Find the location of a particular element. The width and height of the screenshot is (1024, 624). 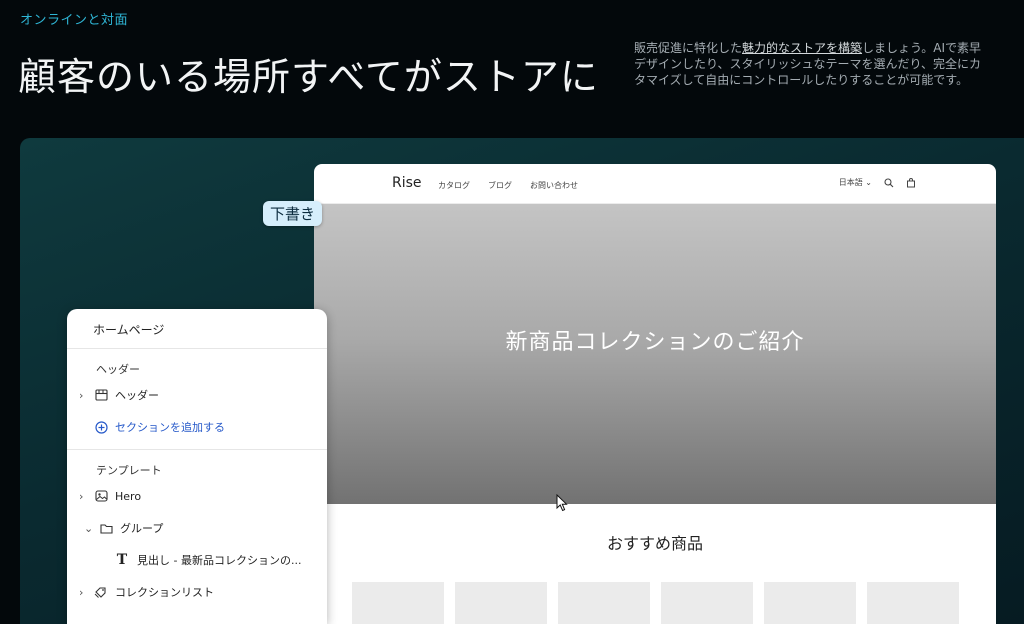

add-section-button: セクションを追加する is located at coordinates (197, 427).